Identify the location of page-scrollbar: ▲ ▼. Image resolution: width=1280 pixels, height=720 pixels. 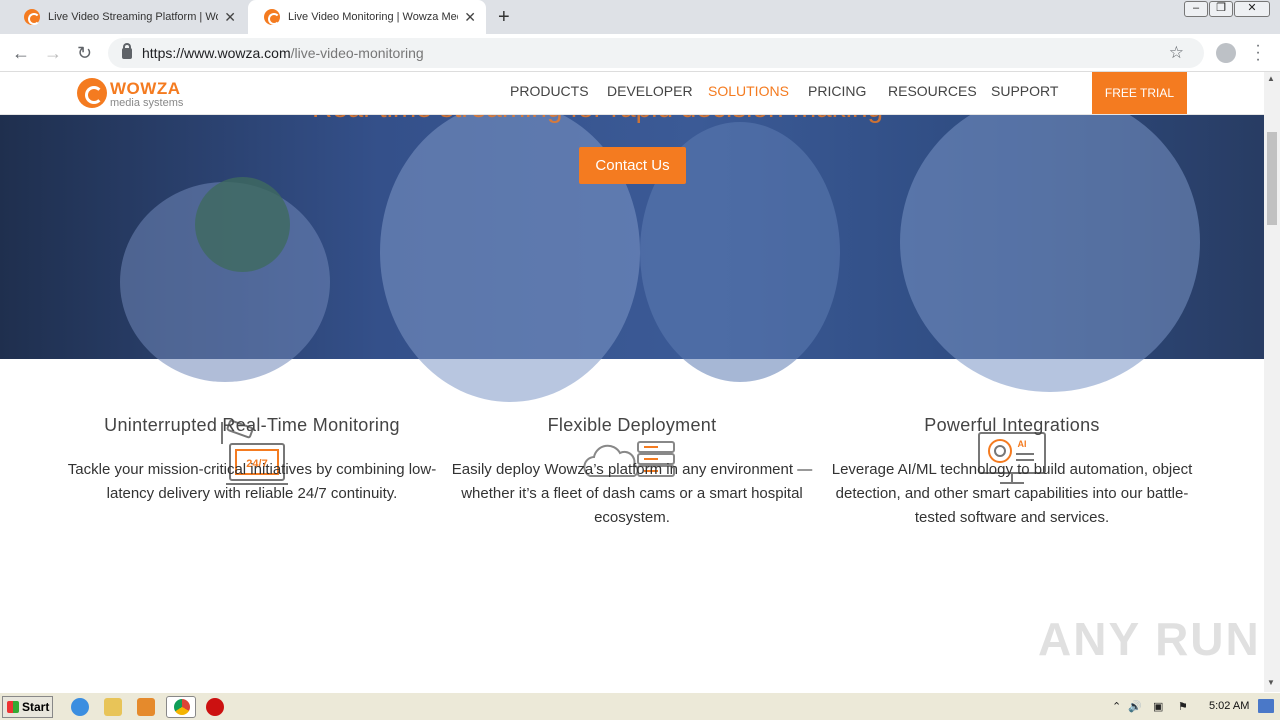
(1272, 382).